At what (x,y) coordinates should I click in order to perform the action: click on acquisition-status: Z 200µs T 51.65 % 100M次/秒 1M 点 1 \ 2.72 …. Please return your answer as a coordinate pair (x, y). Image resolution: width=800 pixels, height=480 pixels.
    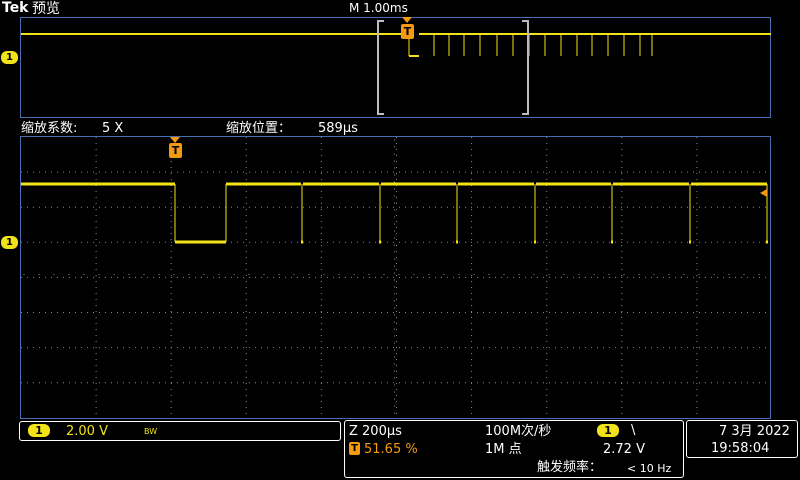
    Looking at the image, I should click on (514, 449).